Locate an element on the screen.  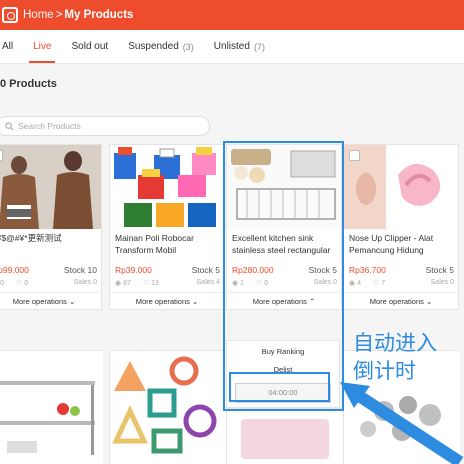
breadcrumb-current: My Products is located at coordinates (99, 15).